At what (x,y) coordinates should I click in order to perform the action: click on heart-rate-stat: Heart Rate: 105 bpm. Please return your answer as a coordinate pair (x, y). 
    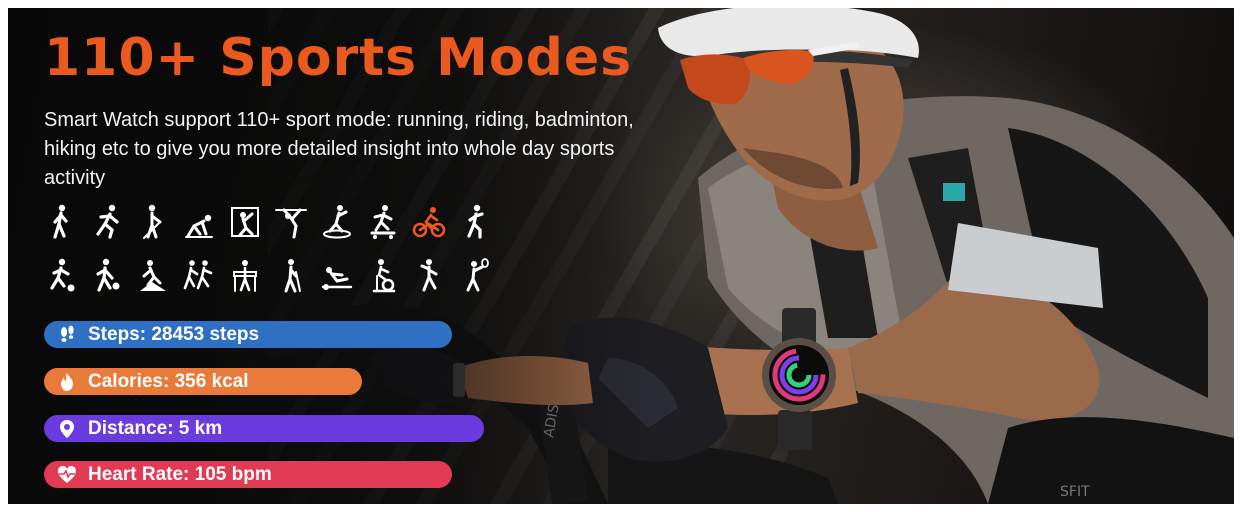
    Looking at the image, I should click on (248, 474).